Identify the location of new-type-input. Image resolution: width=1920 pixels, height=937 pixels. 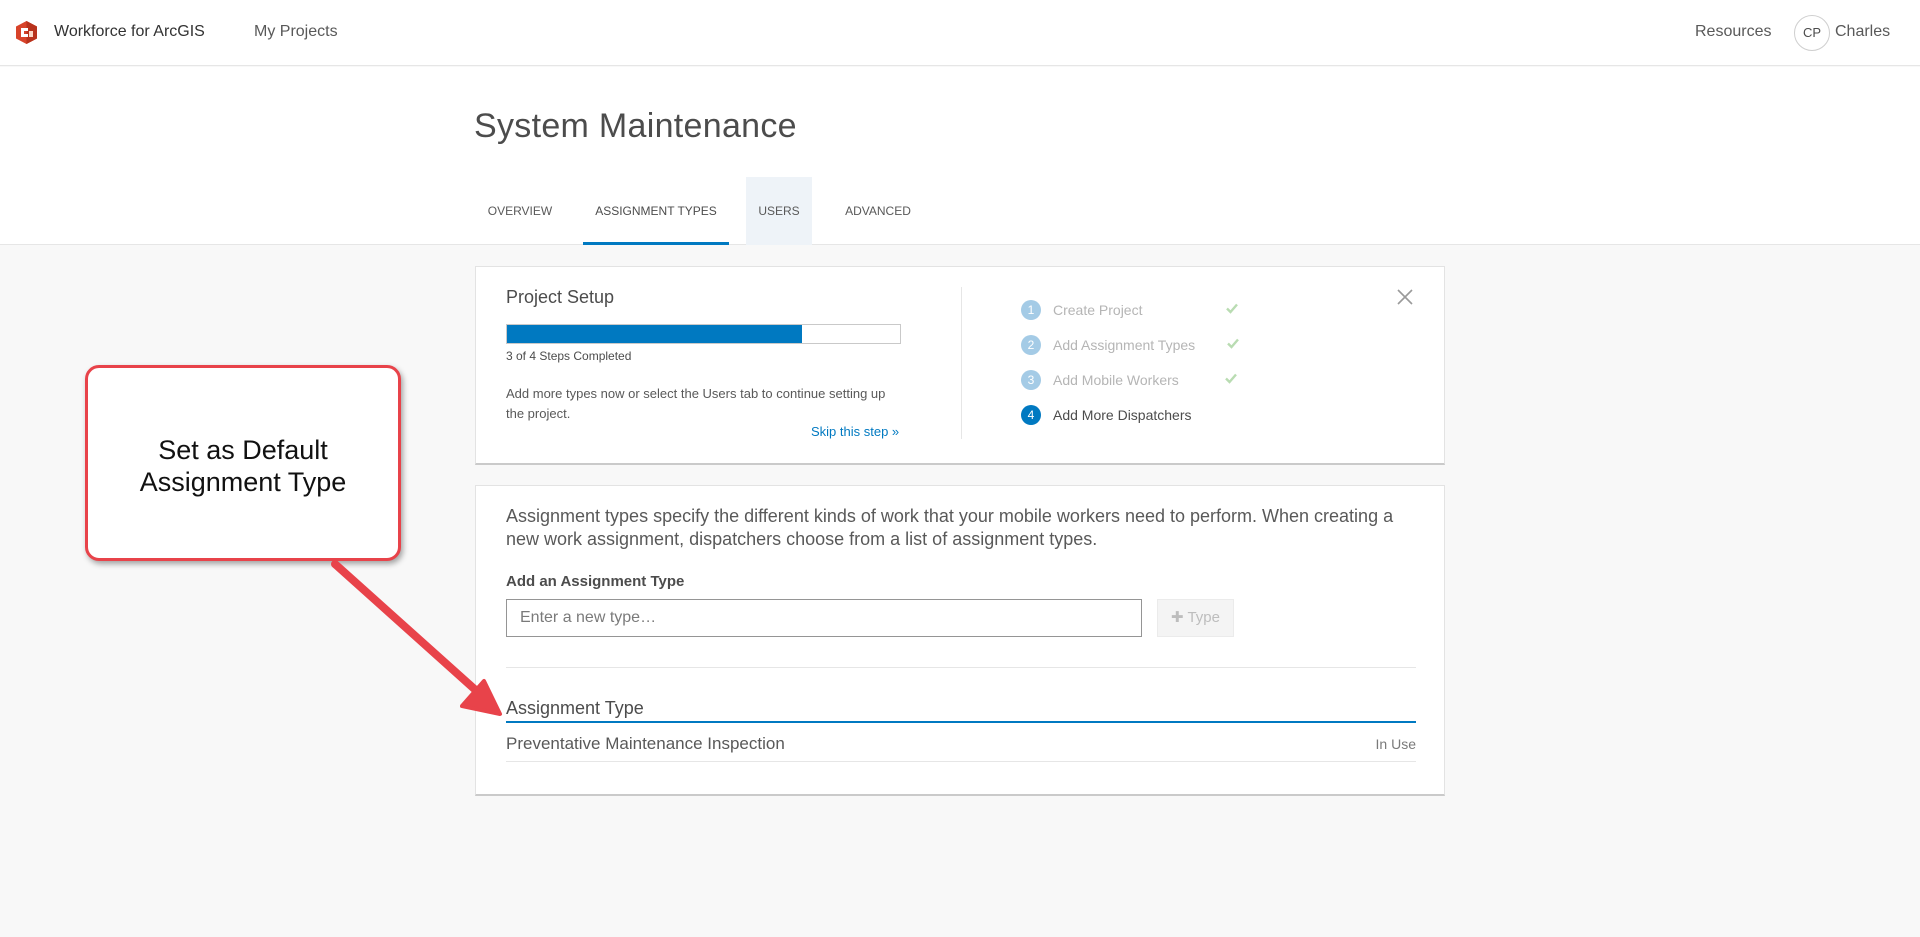
(824, 618).